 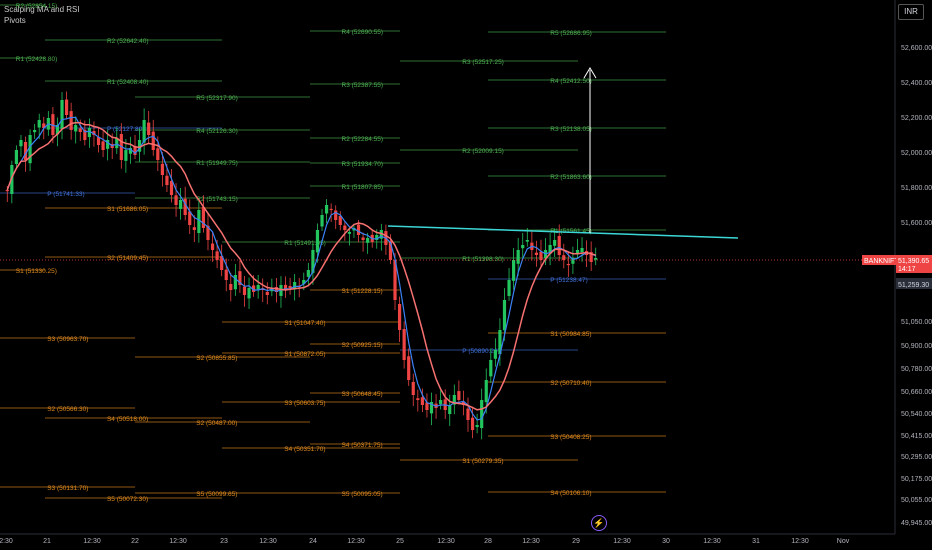 I want to click on pivot-label: S2 (50855.85), so click(x=216, y=358).